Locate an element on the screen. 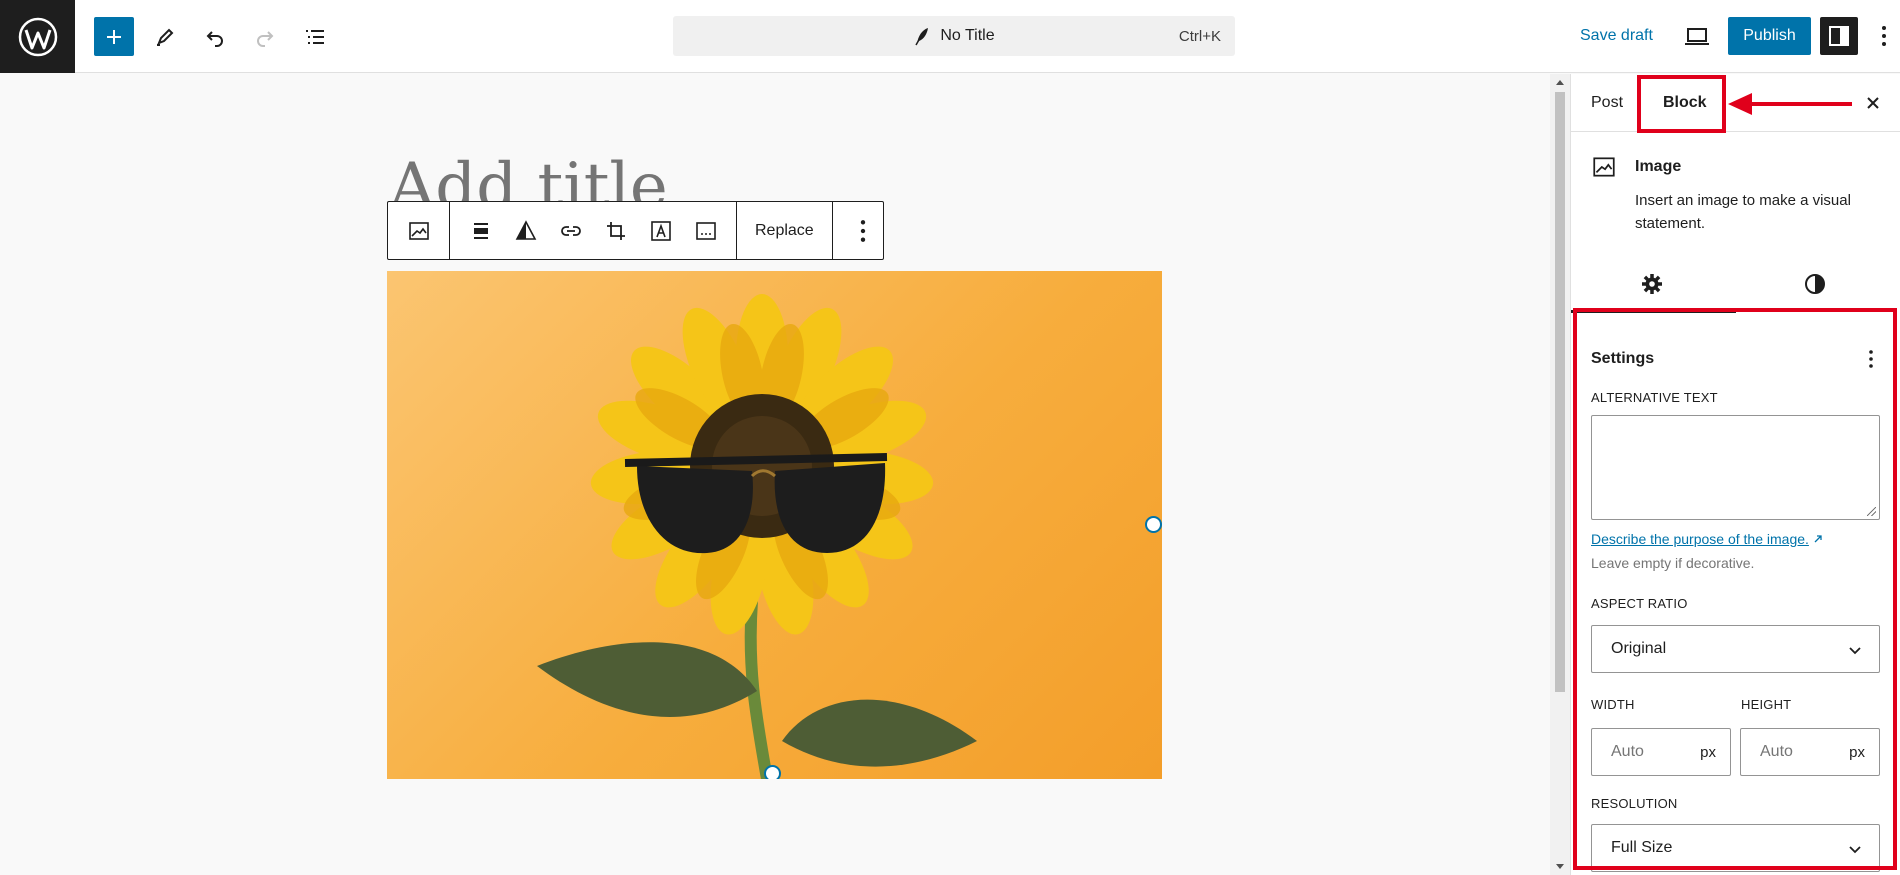 This screenshot has width=1900, height=875. gear-icon is located at coordinates (1652, 284).